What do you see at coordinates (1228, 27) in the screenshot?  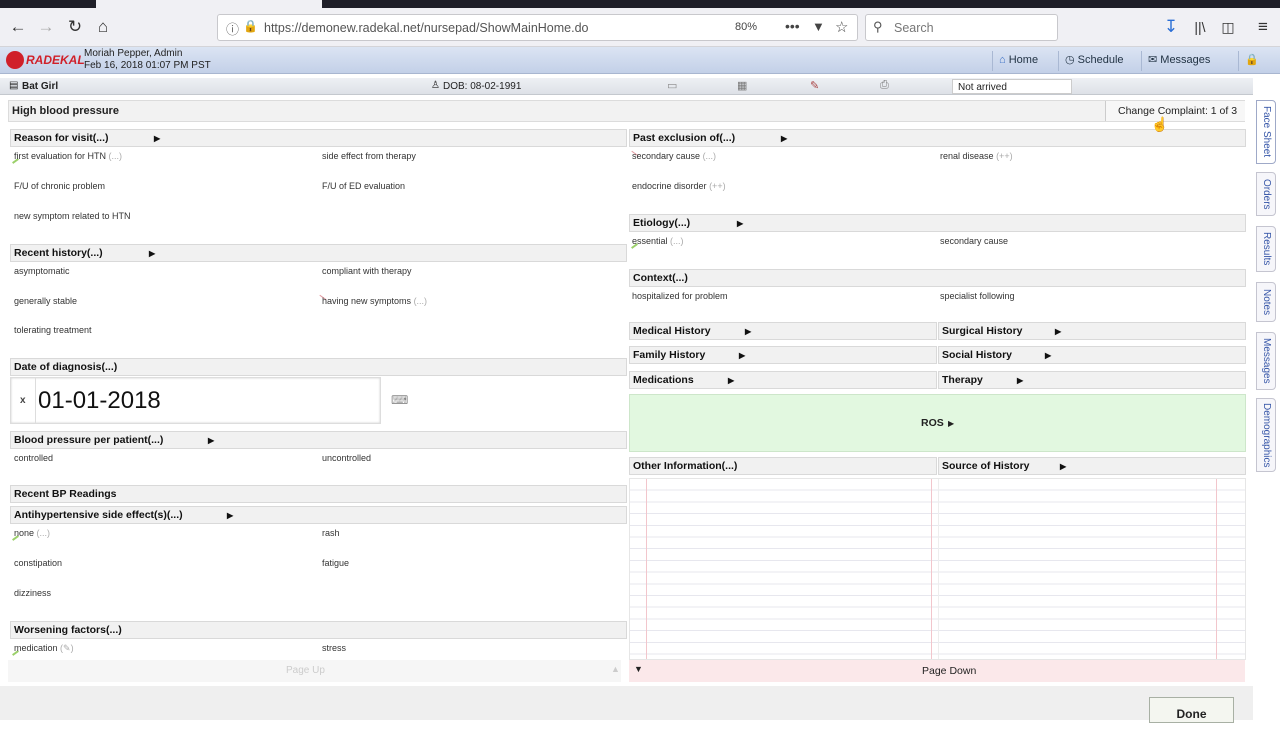 I see `sidebar-icon: ◫` at bounding box center [1228, 27].